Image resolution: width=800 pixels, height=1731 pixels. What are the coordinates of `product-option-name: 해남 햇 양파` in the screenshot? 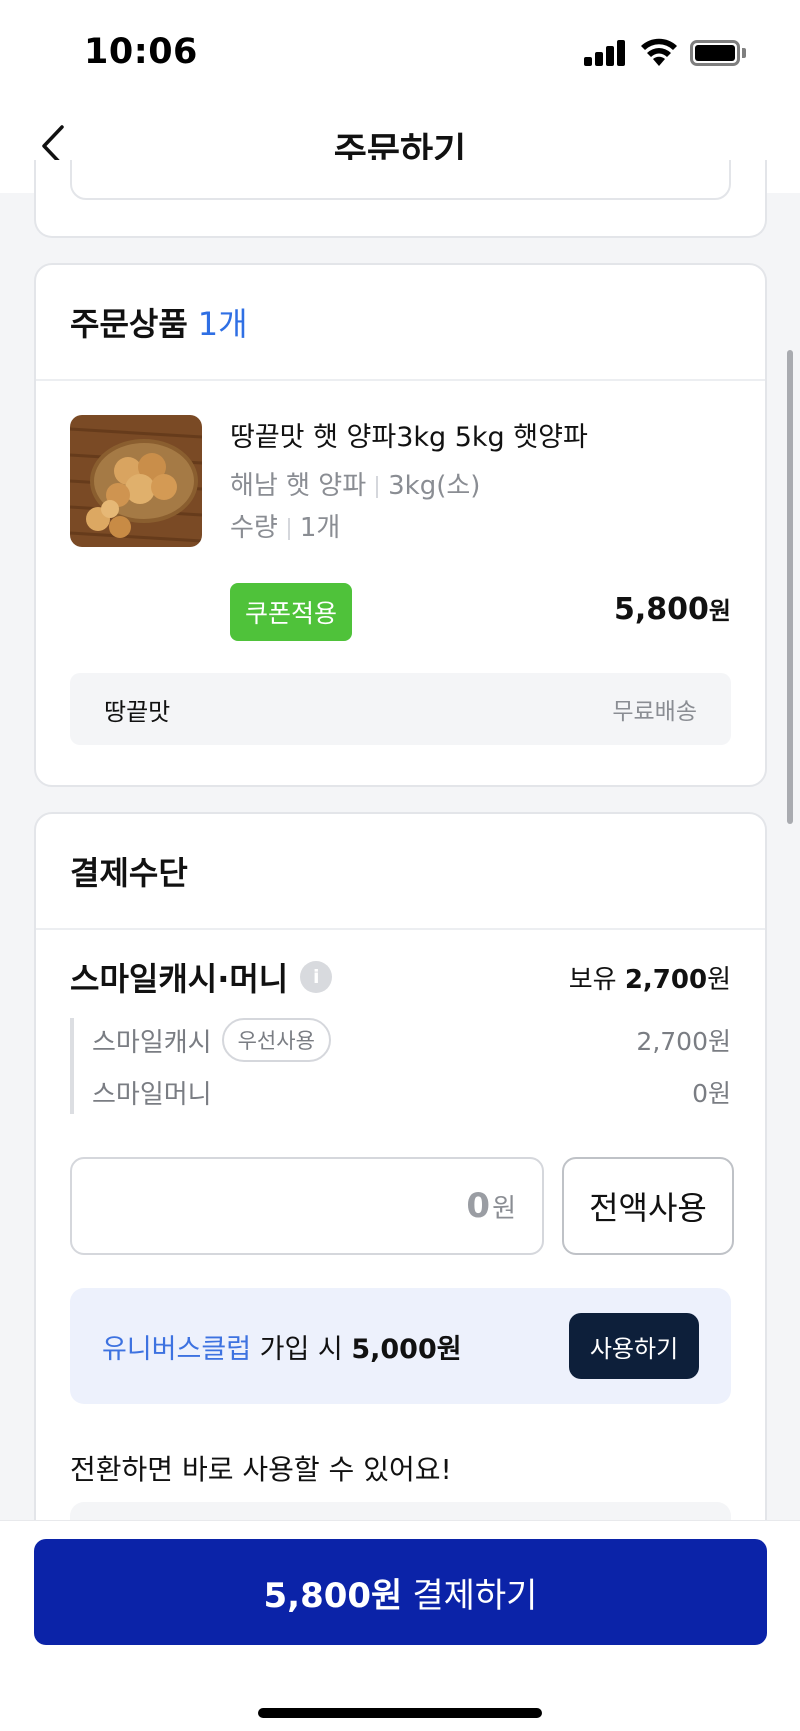 It's located at (298, 486).